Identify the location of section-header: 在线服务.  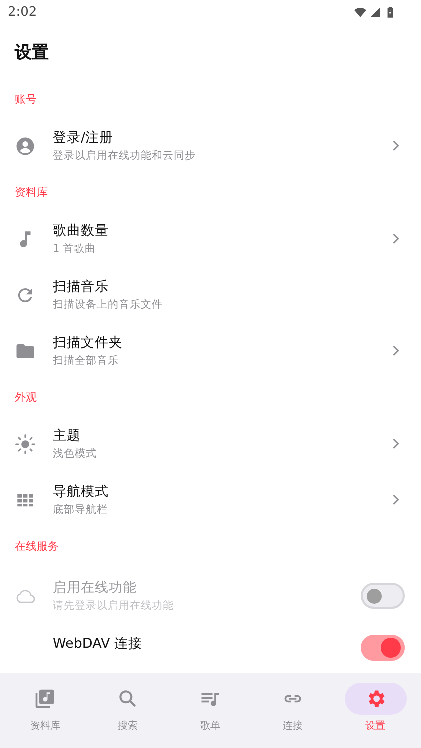
(37, 547).